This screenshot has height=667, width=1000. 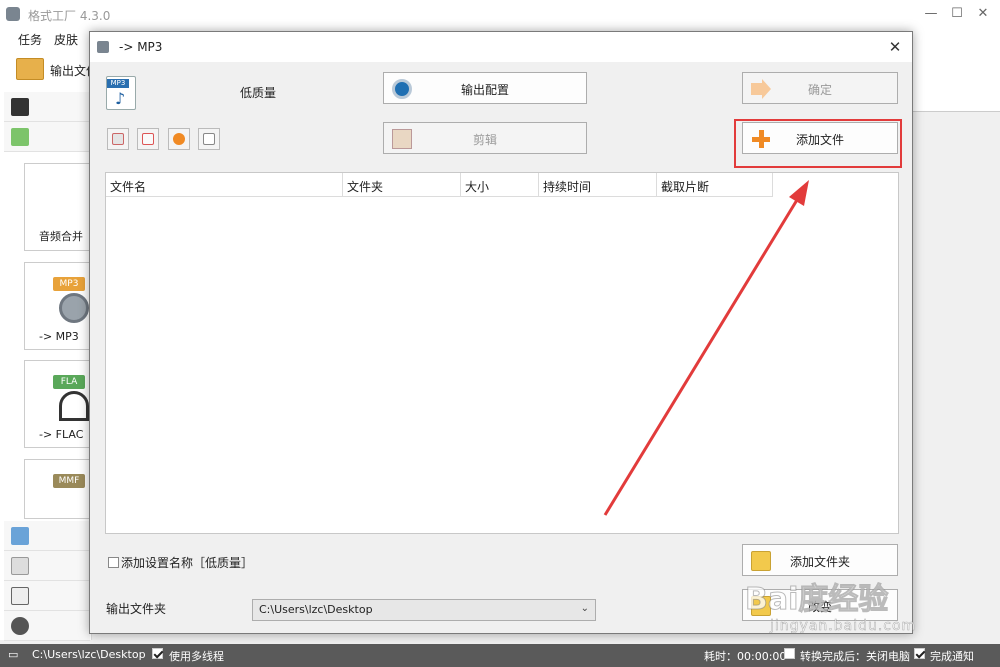 What do you see at coordinates (816, 600) in the screenshot?
I see `watermark-logo: Bai度经验` at bounding box center [816, 600].